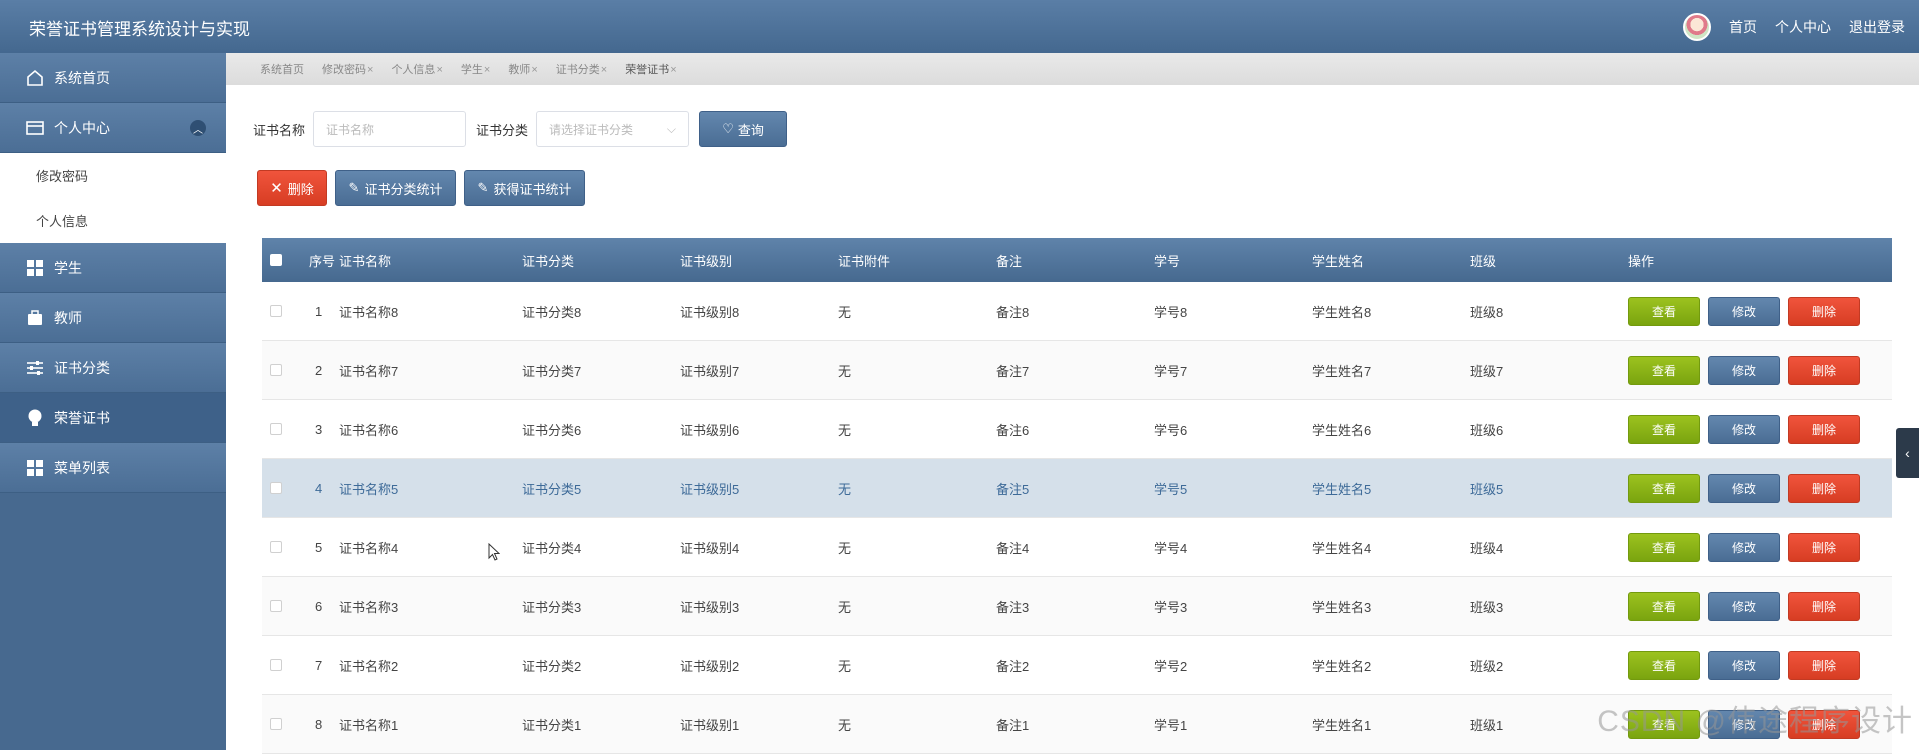 This screenshot has height=754, width=1919. What do you see at coordinates (35, 128) in the screenshot?
I see `wallet-icon` at bounding box center [35, 128].